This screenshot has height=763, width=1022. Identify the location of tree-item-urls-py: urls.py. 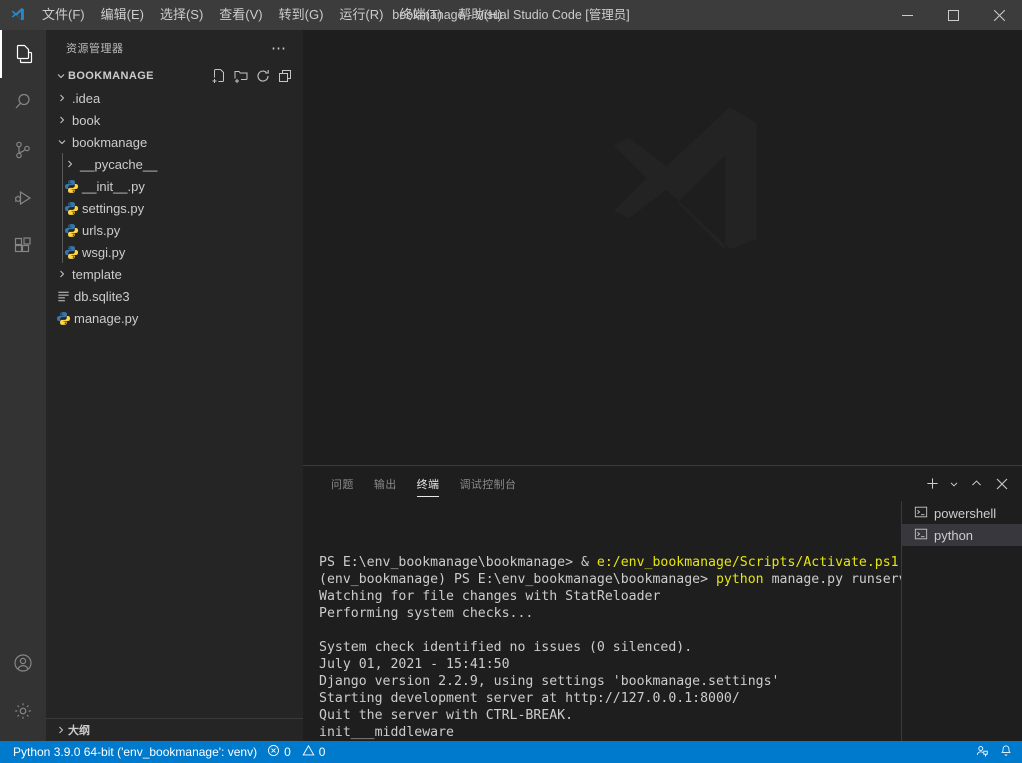
(174, 230).